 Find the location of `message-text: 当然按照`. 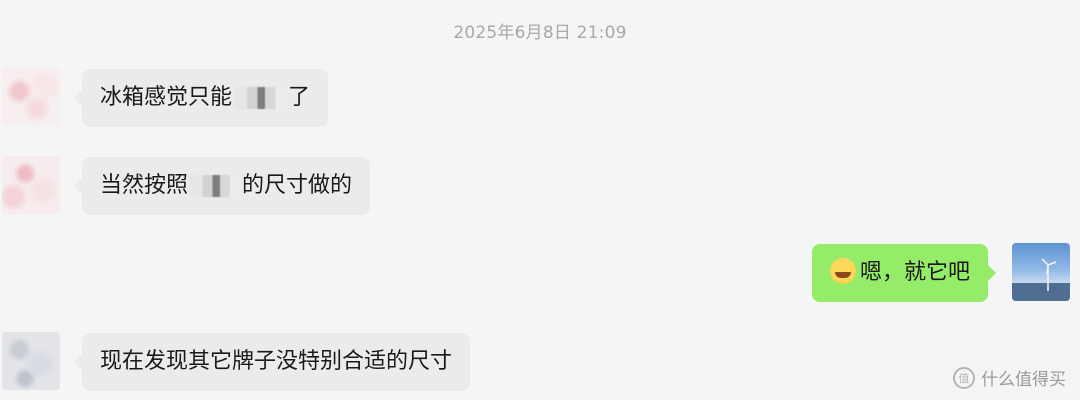

message-text: 当然按照 is located at coordinates (144, 185).